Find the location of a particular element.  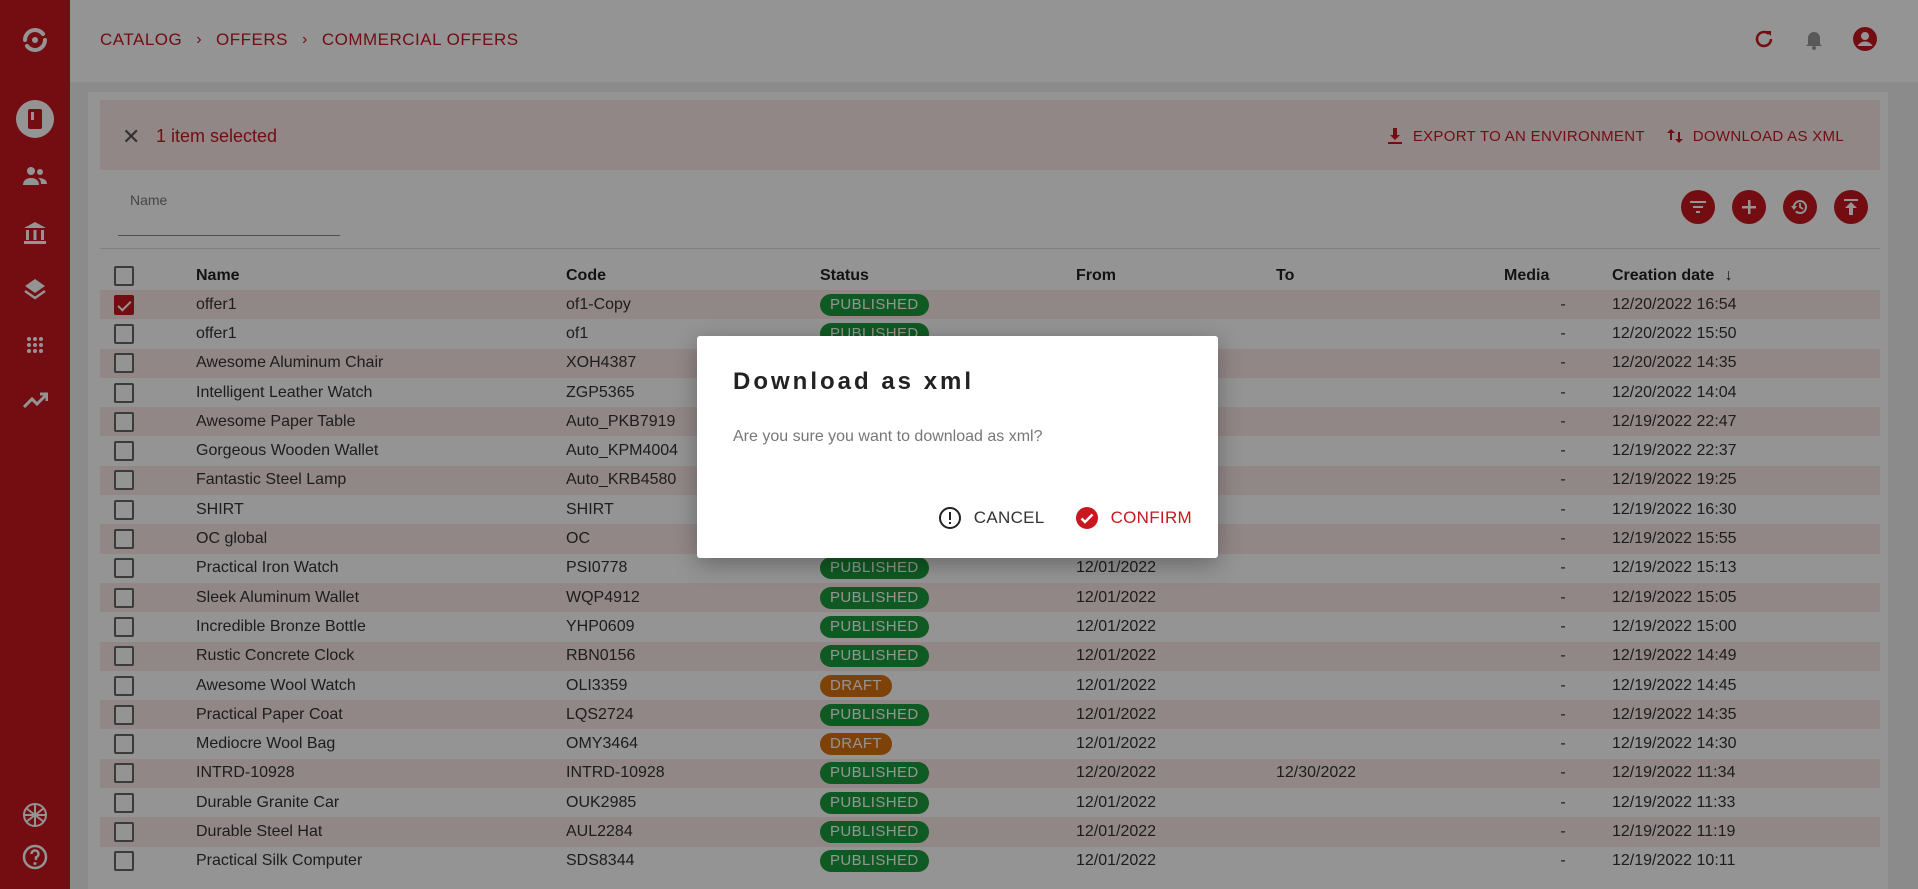

dialog-title: Download as xml is located at coordinates (854, 381).